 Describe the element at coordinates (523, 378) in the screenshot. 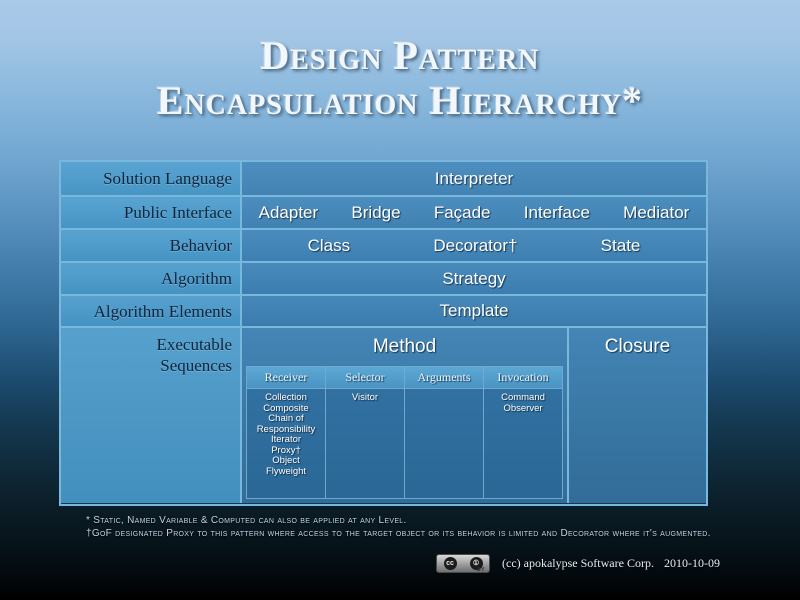

I see `subheader-invocation: Invocation` at that location.